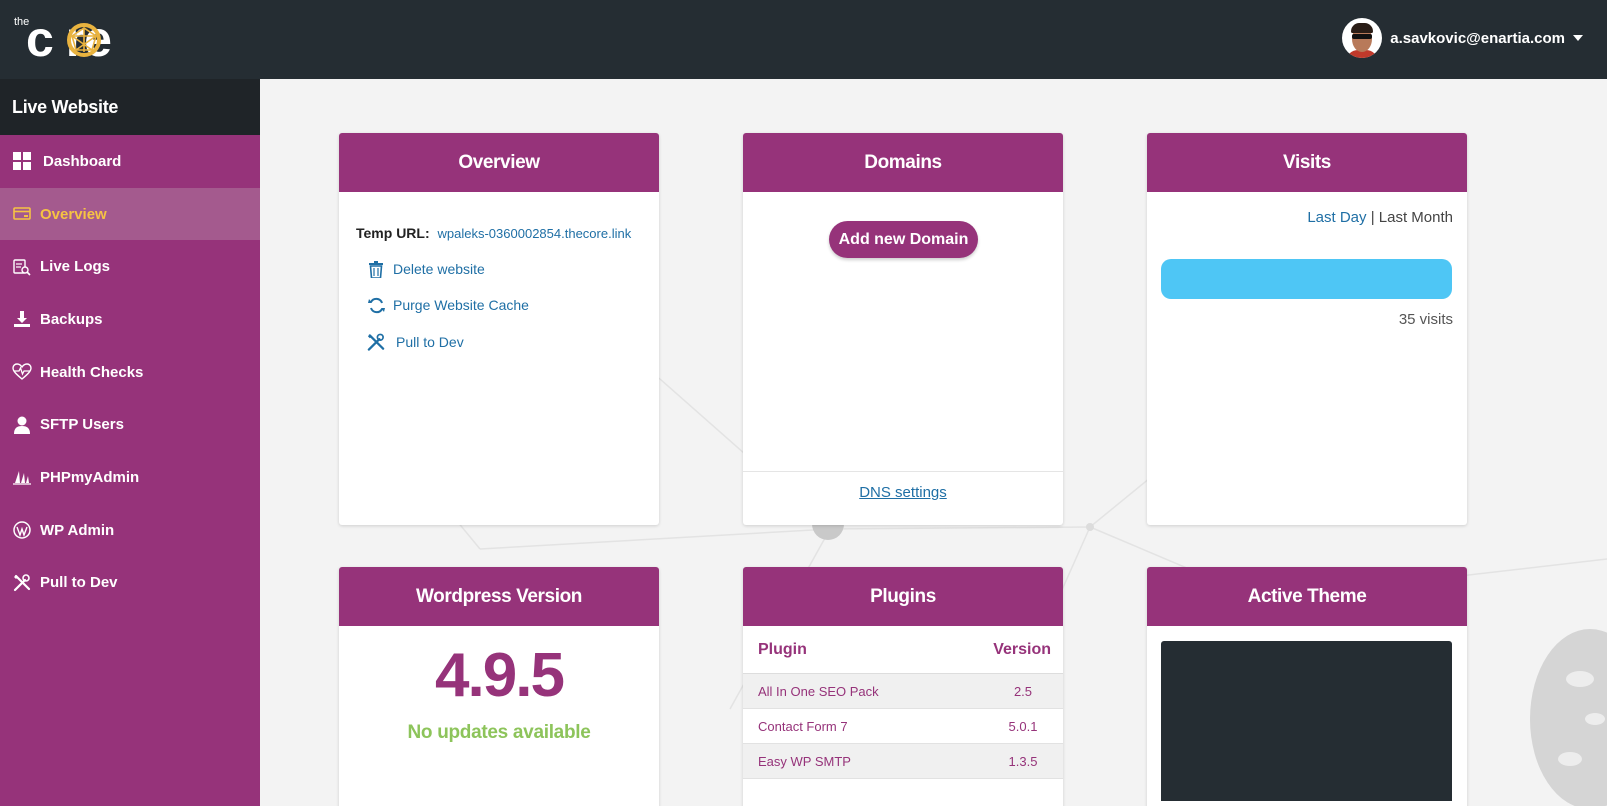 The height and width of the screenshot is (806, 1607). Describe the element at coordinates (1307, 329) in the screenshot. I see `visits-card: Visits Last Day | Last Month 35 visits` at that location.